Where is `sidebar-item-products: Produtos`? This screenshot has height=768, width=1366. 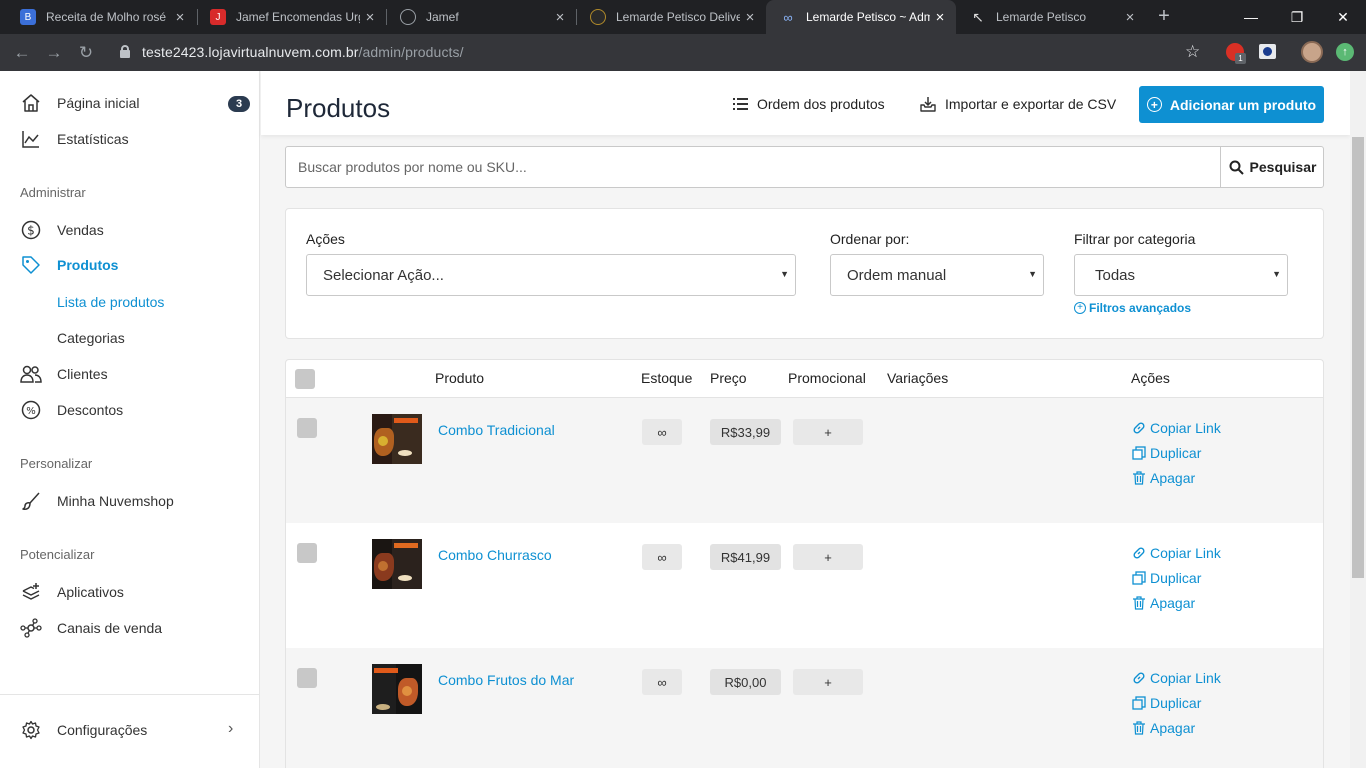 sidebar-item-products: Produtos is located at coordinates (69, 265).